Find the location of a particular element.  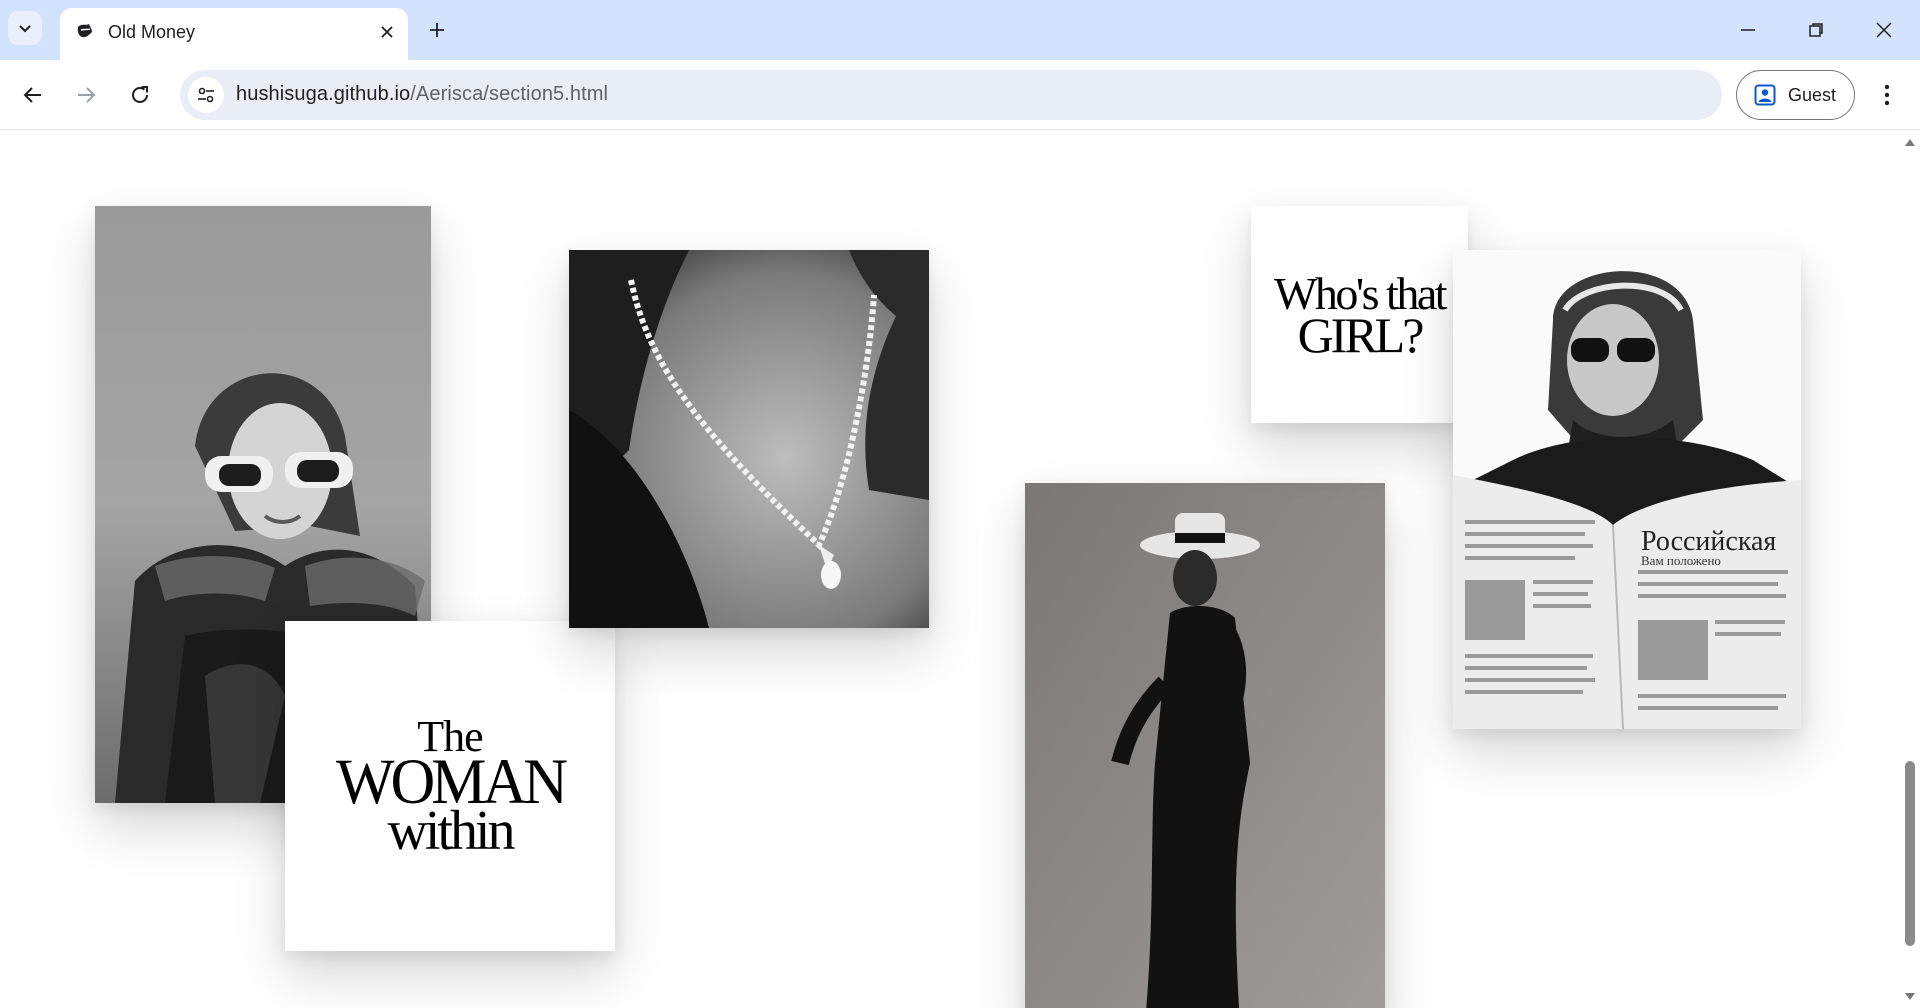

window-close-button is located at coordinates (1884, 30).